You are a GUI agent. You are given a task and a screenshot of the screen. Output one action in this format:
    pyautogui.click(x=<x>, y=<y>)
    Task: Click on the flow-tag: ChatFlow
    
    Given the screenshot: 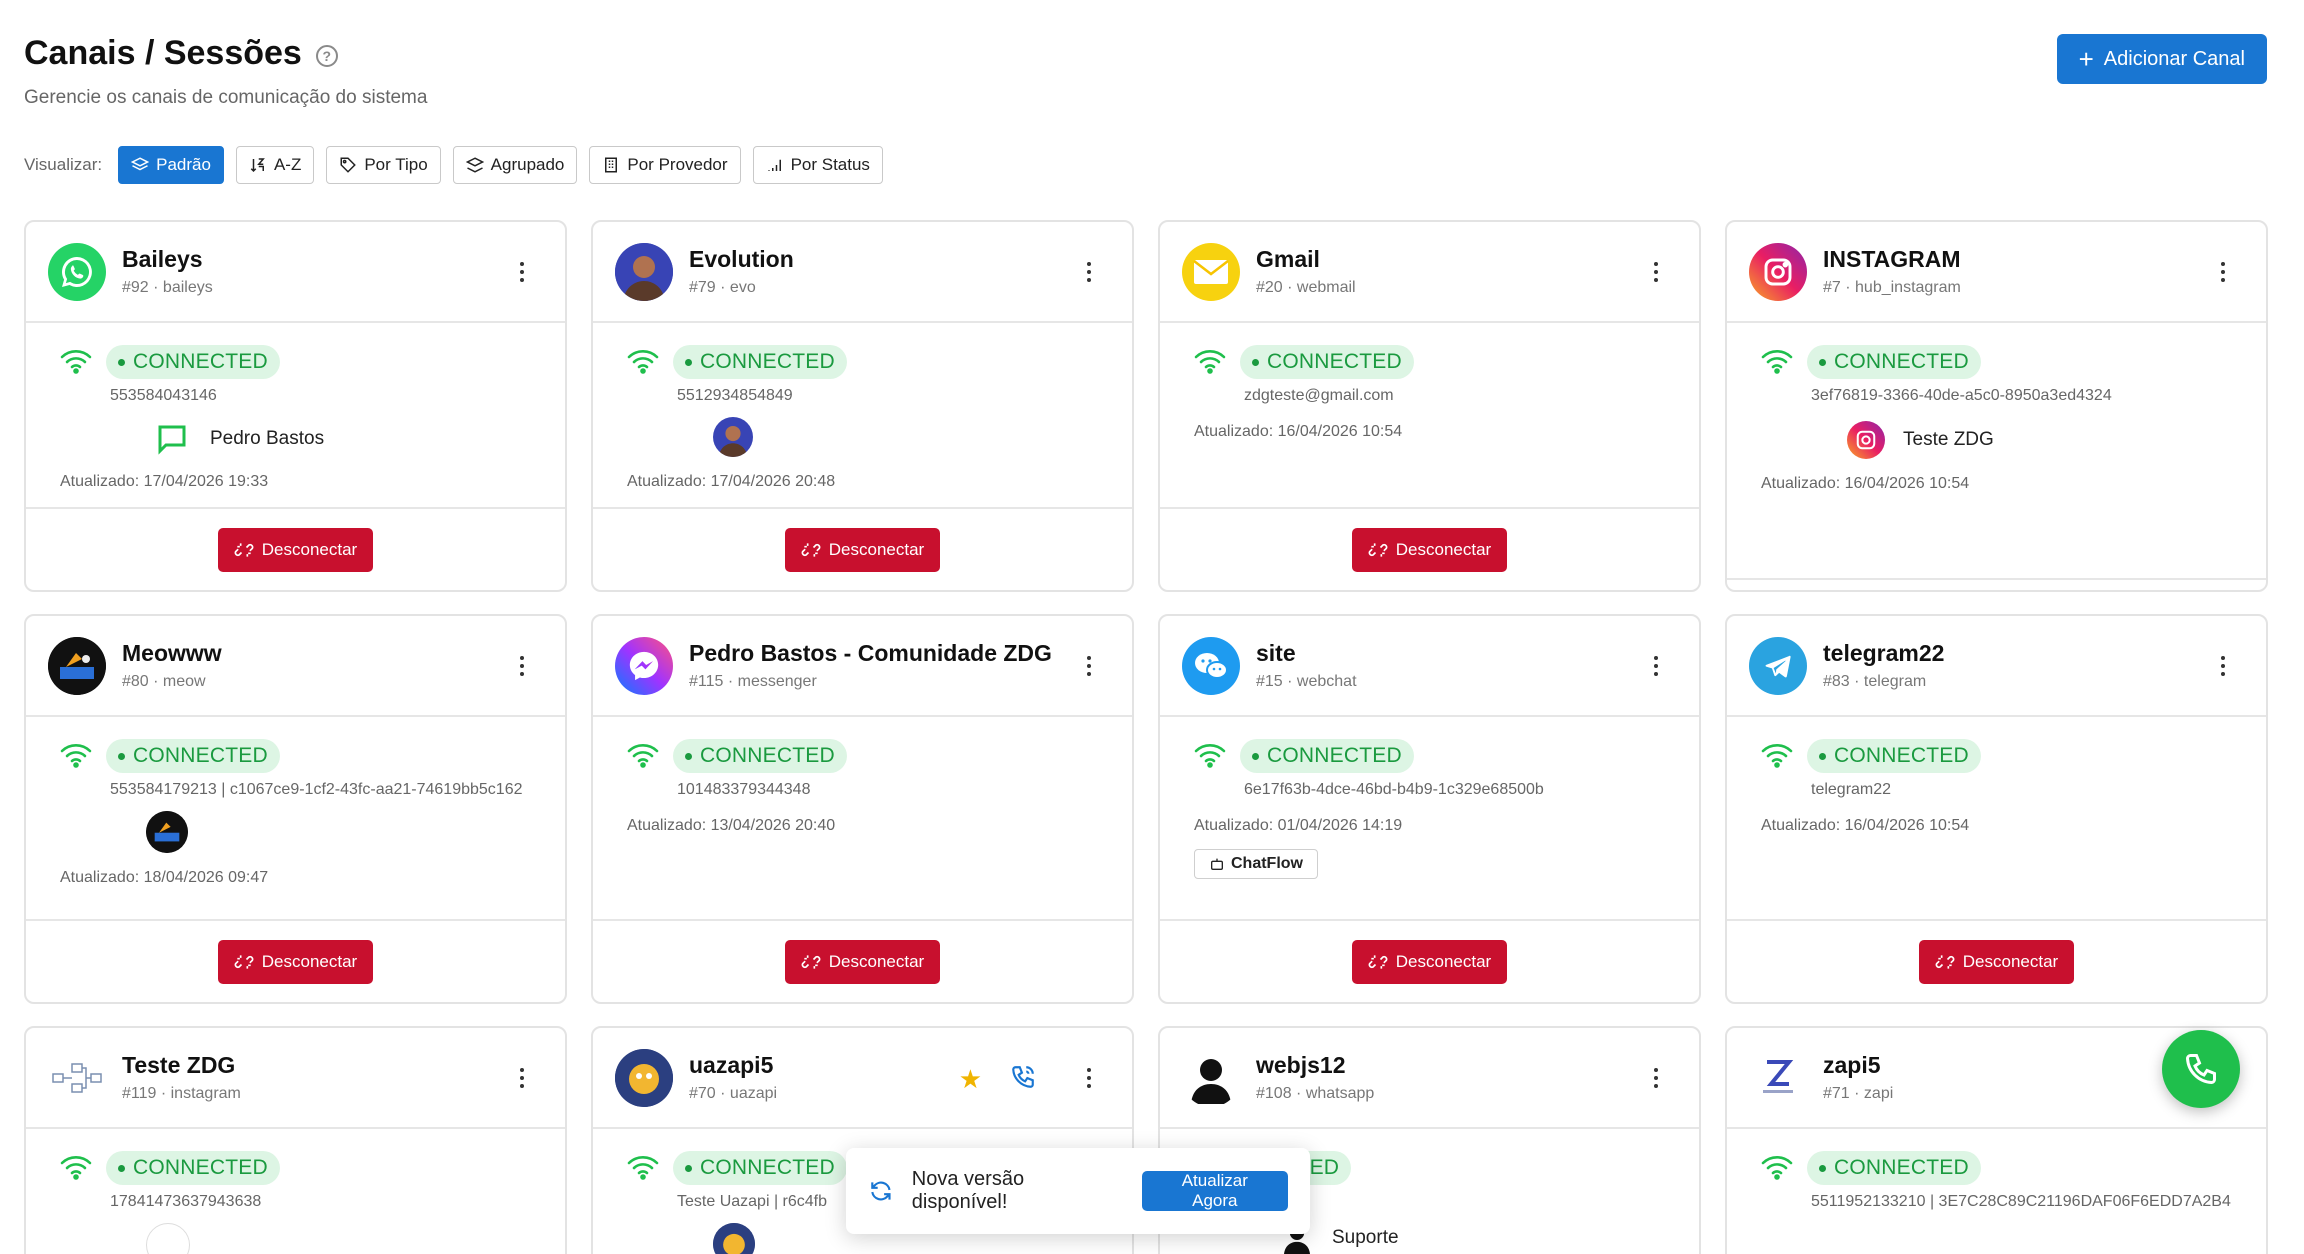 What is the action you would take?
    pyautogui.click(x=1256, y=864)
    